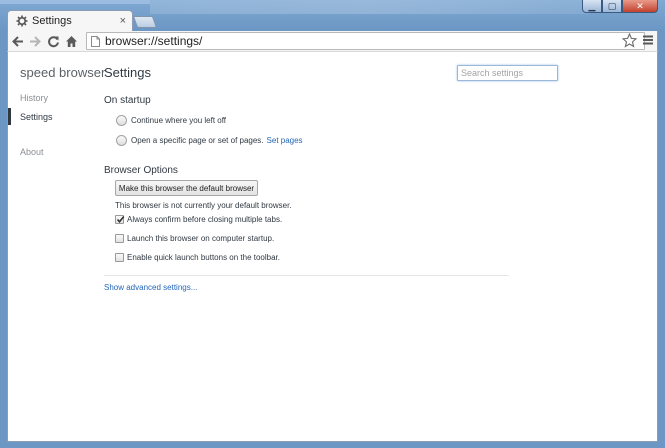 This screenshot has width=665, height=448. What do you see at coordinates (154, 41) in the screenshot?
I see `url-text: browser://settings/` at bounding box center [154, 41].